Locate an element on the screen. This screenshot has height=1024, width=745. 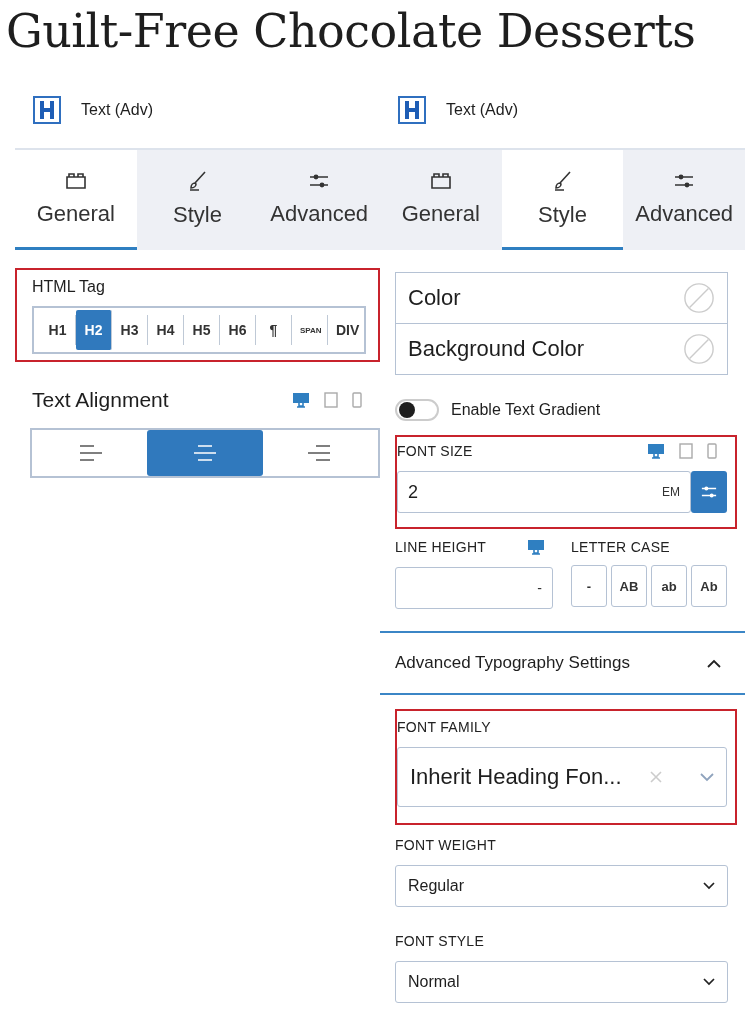
section-label: Text Alignment is located at coordinates (100, 400).